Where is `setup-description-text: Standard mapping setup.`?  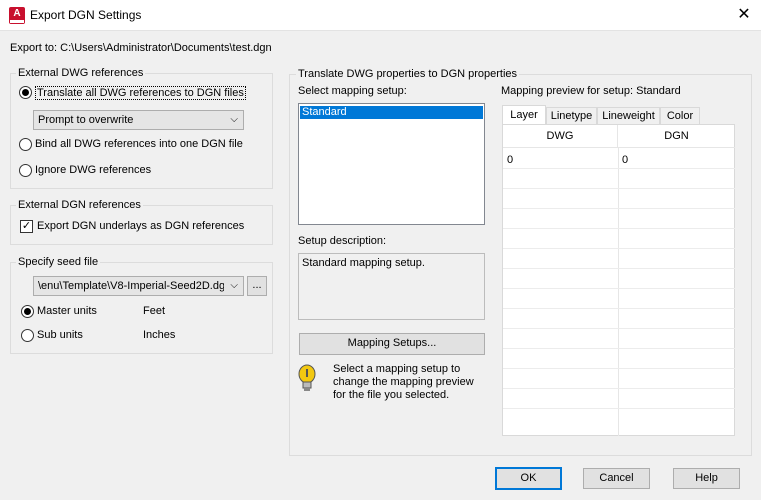 setup-description-text: Standard mapping setup. is located at coordinates (363, 263).